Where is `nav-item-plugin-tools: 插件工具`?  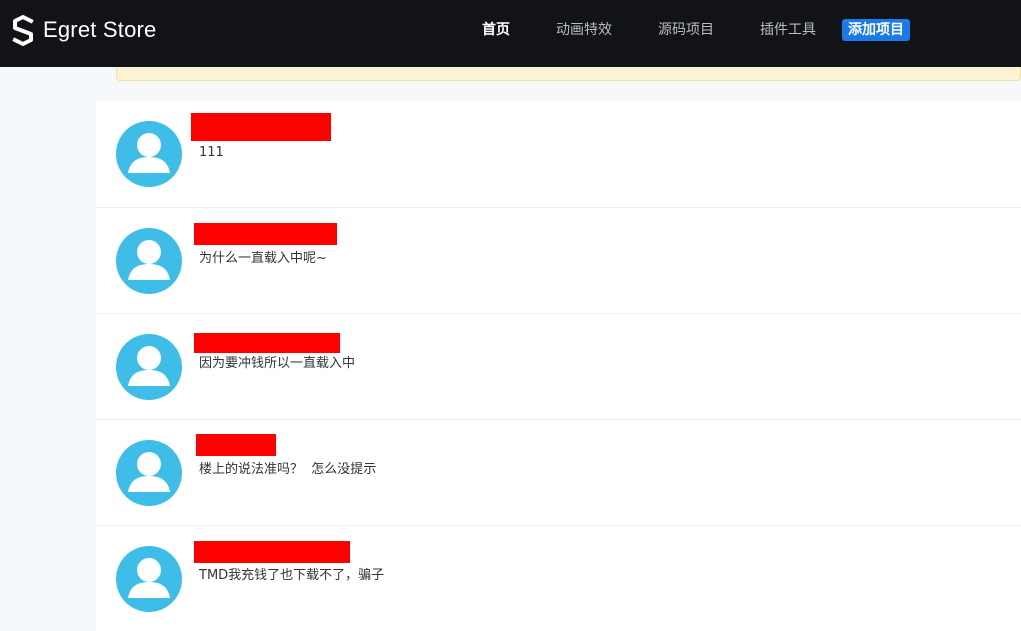
nav-item-plugin-tools: 插件工具 is located at coordinates (788, 30).